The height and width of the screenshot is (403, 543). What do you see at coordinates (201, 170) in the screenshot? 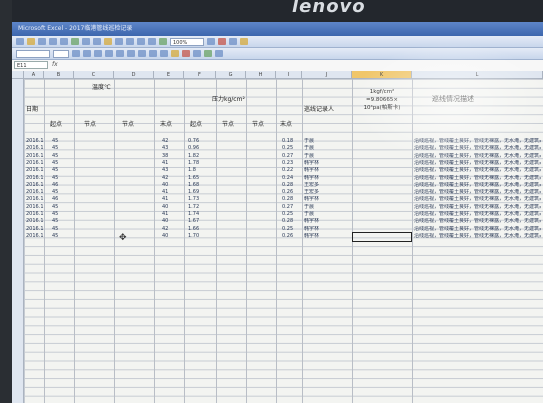
I see `cell-p1: 1.8` at bounding box center [201, 170].